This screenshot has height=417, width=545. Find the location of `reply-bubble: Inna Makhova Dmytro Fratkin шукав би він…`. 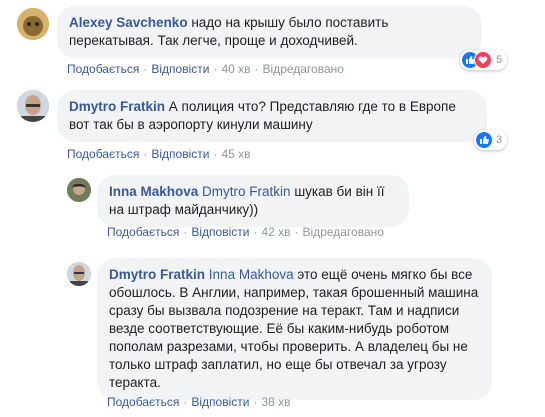

reply-bubble: Inna Makhova Dmytro Fratkin шукав би він… is located at coordinates (253, 201).